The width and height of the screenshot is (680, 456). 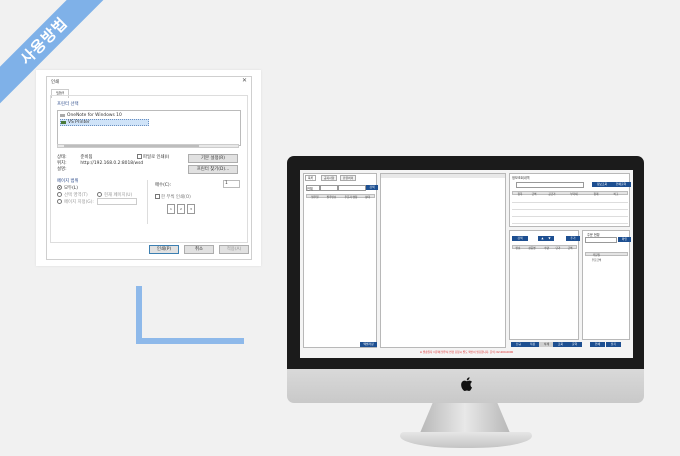 I want to click on printer-icon, so click(x=63, y=122).